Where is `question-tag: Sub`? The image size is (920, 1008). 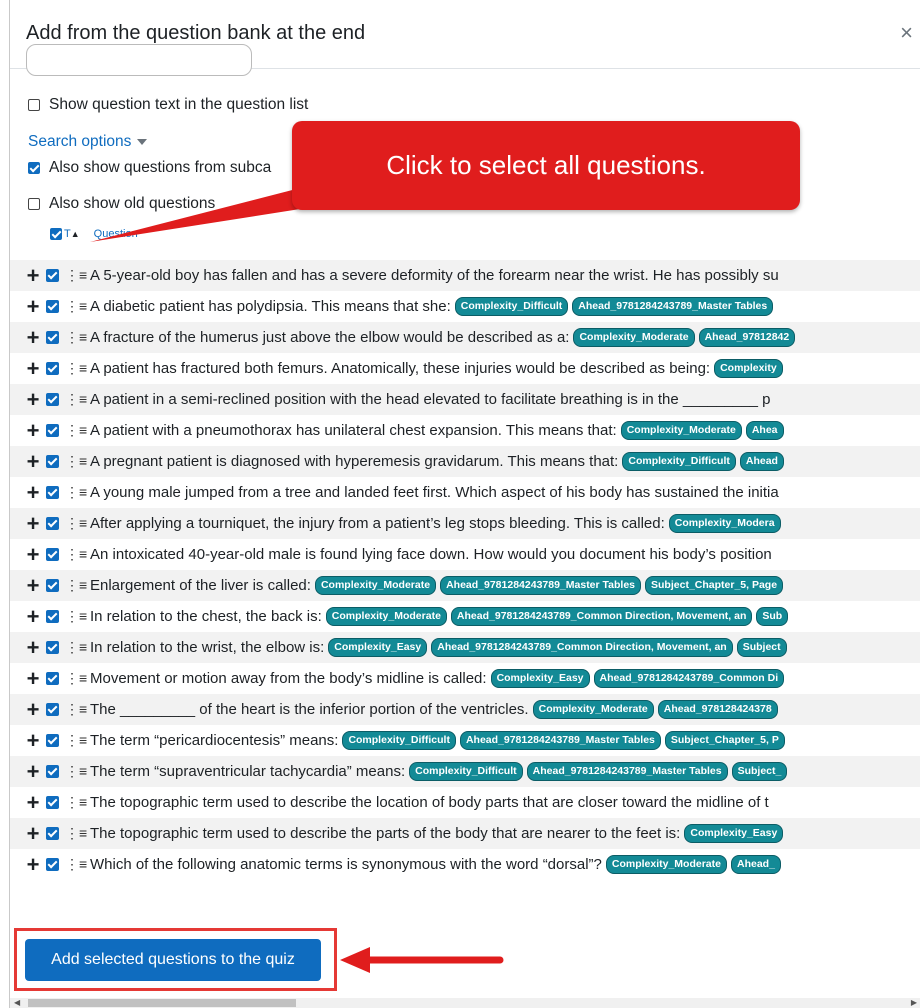
question-tag: Sub is located at coordinates (772, 616).